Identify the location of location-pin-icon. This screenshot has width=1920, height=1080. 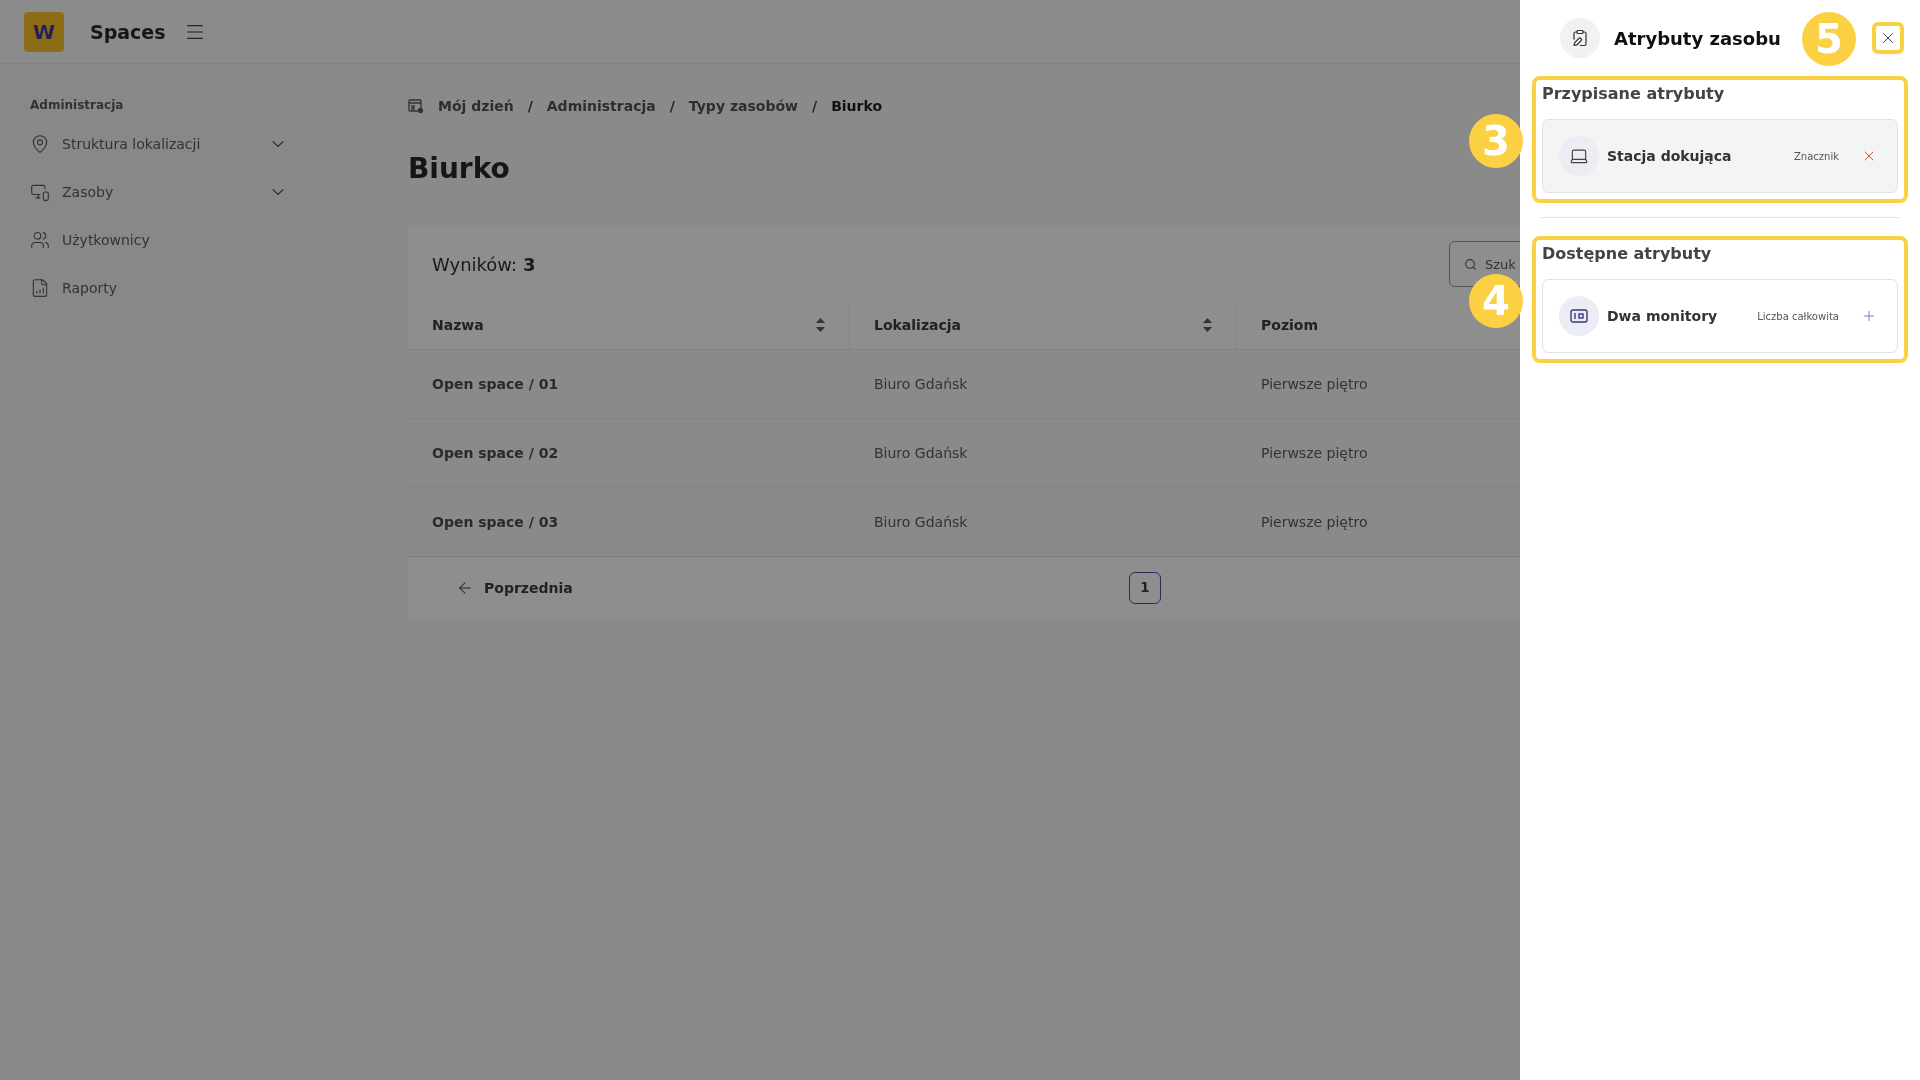
(40, 144).